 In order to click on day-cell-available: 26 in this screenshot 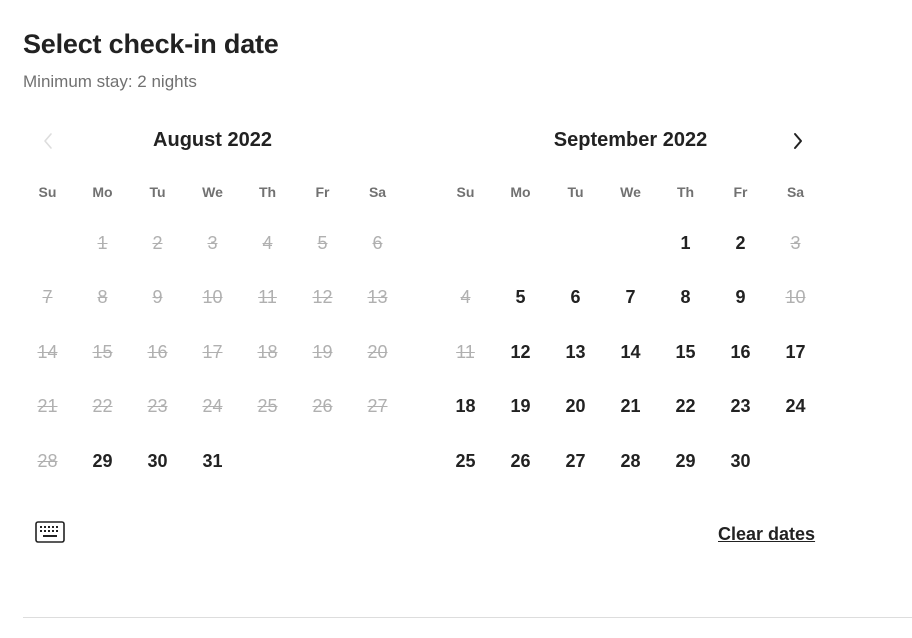, I will do `click(520, 461)`.